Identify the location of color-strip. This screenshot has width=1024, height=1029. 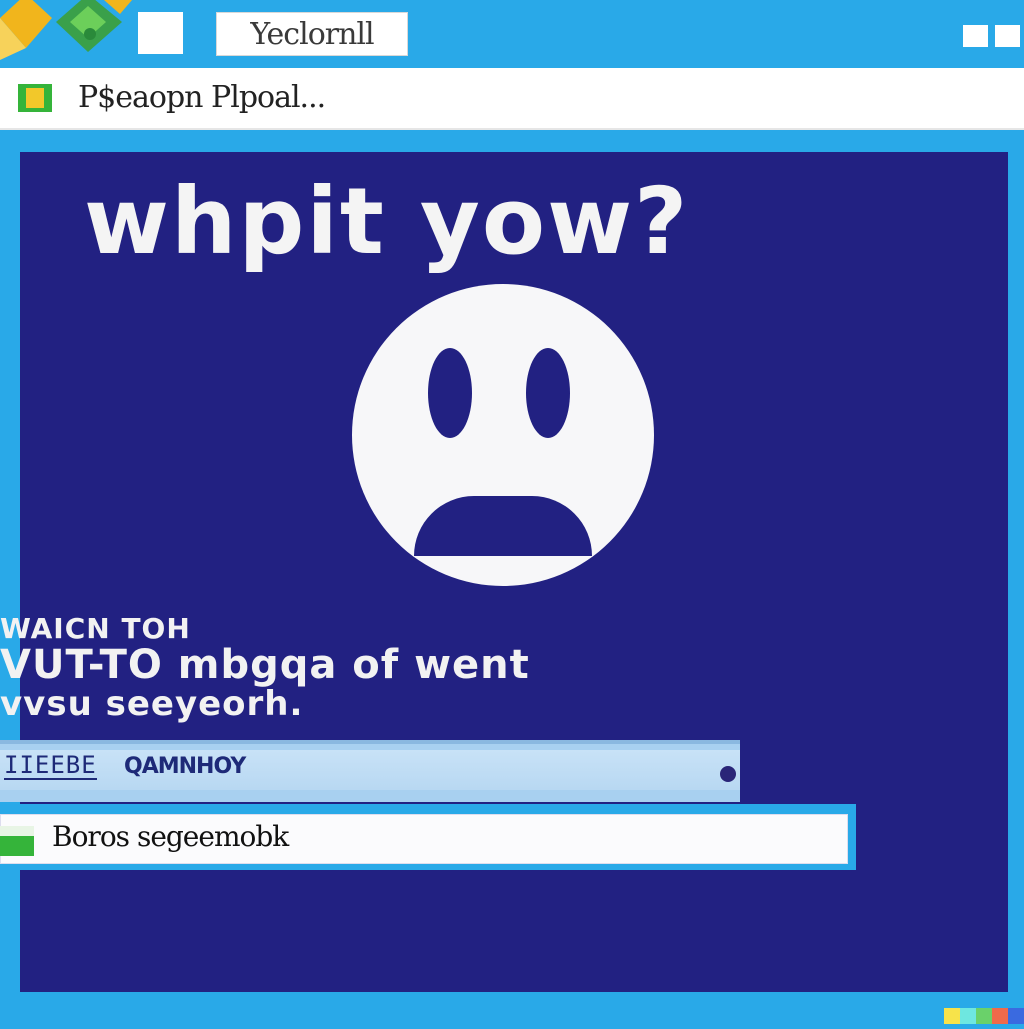
(984, 1016).